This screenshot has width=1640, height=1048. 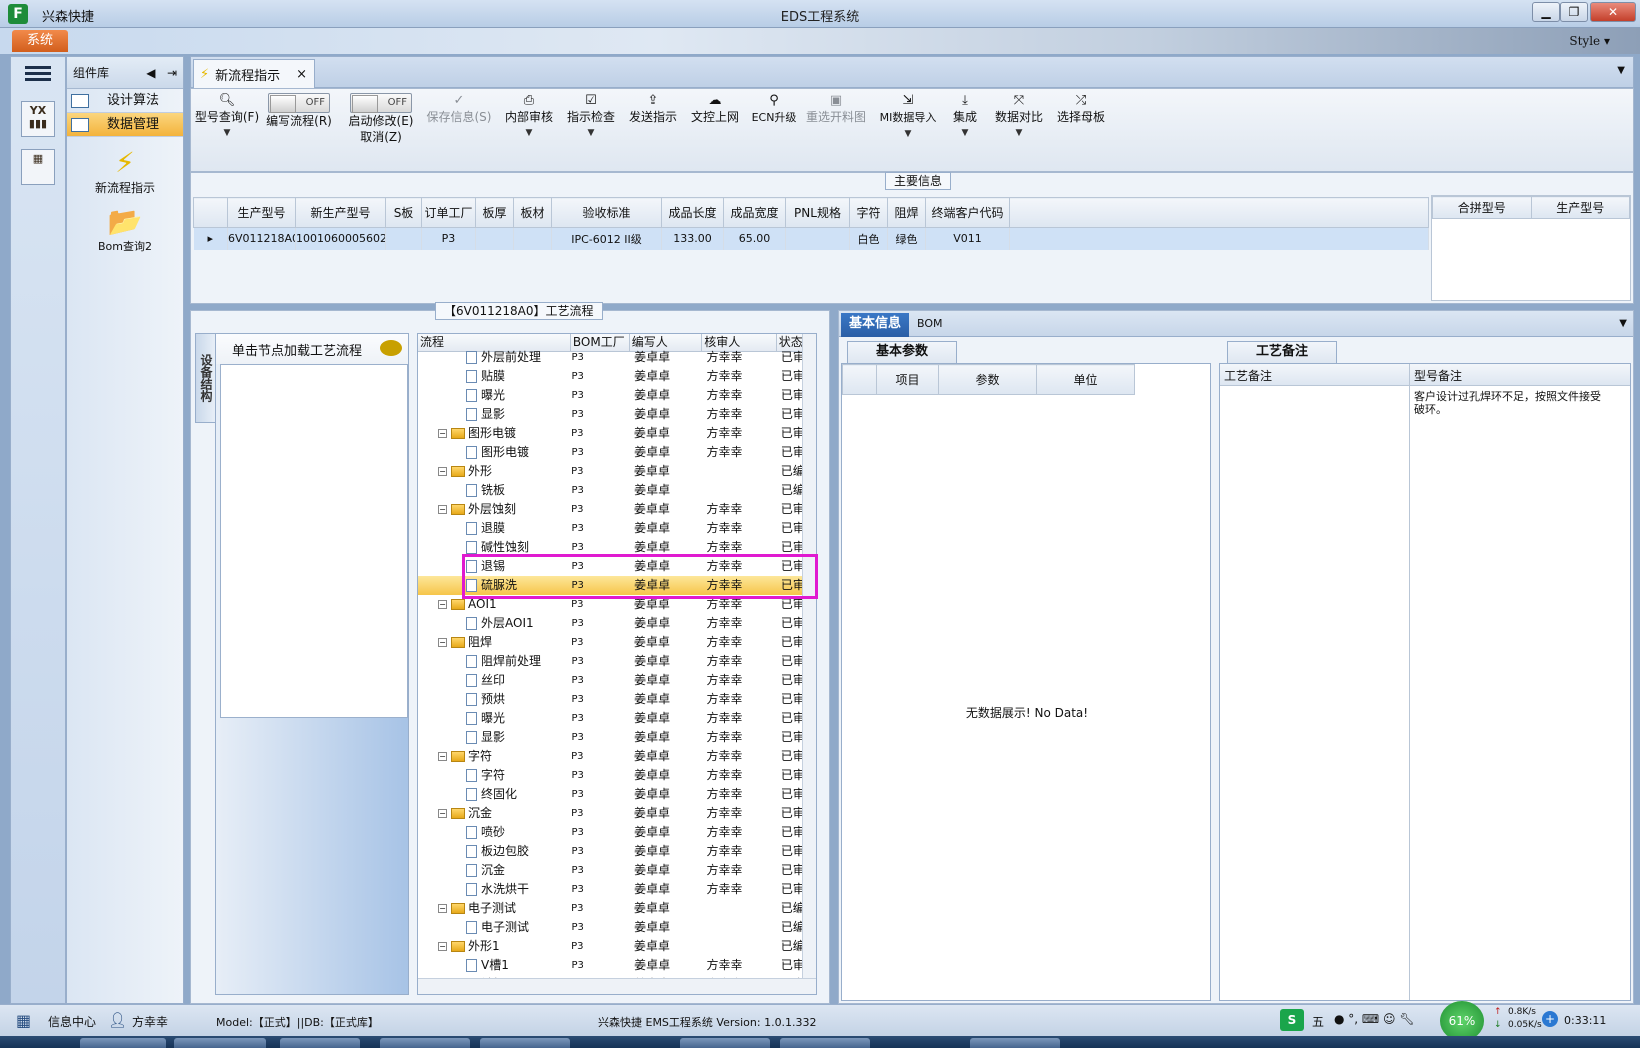 What do you see at coordinates (617, 509) in the screenshot?
I see `tree-row: − 外层蚀刻 P3 姜卓卓 方幸幸 已审核` at bounding box center [617, 509].